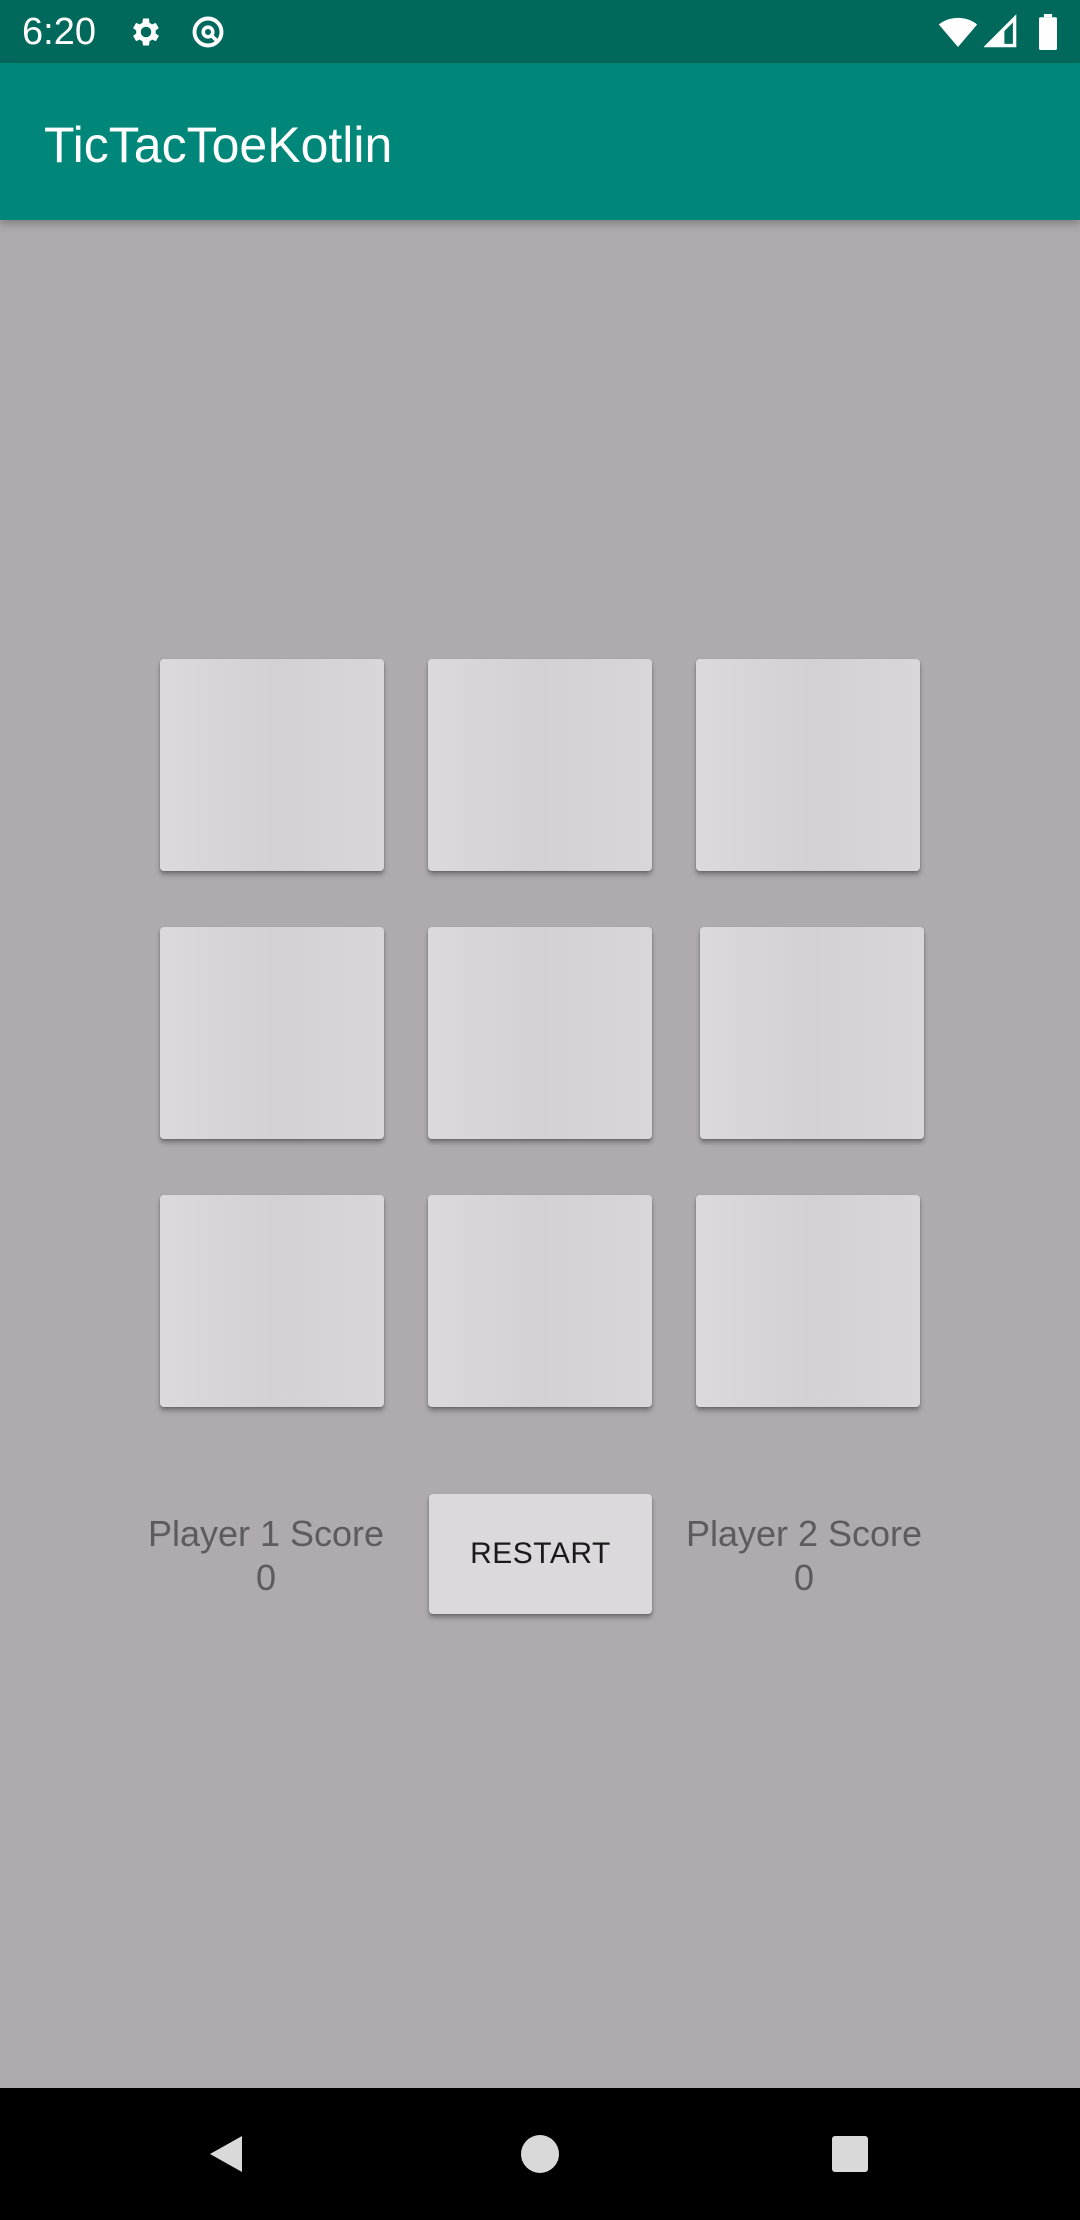 This screenshot has height=2220, width=1080. Describe the element at coordinates (1000, 32) in the screenshot. I see `signal-icon` at that location.